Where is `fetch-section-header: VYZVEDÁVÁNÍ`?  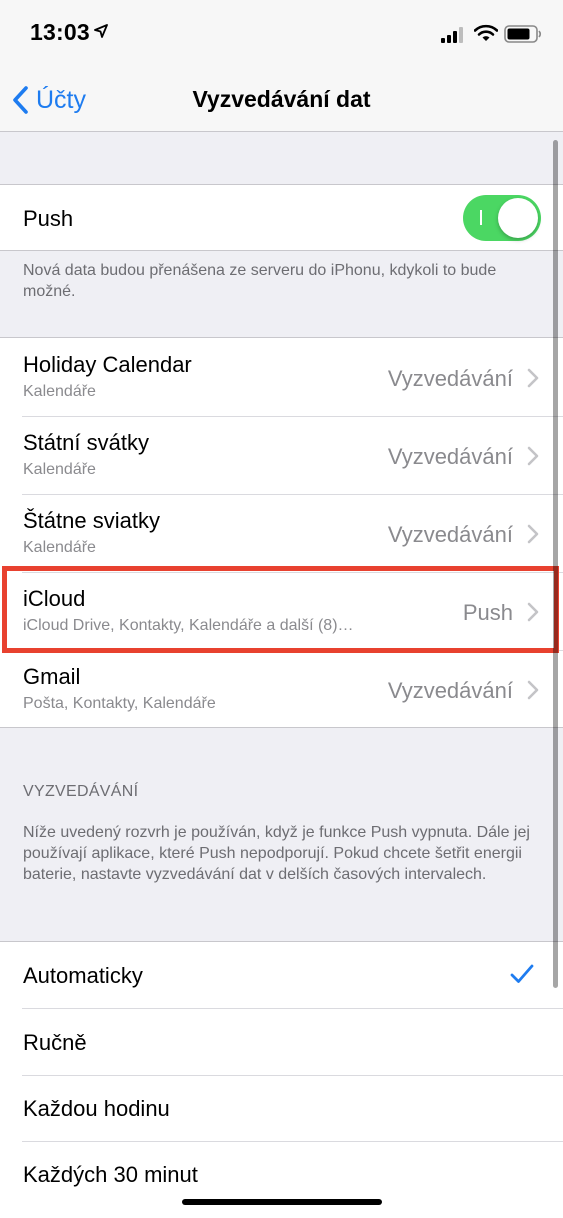 fetch-section-header: VYZVEDÁVÁNÍ is located at coordinates (81, 791).